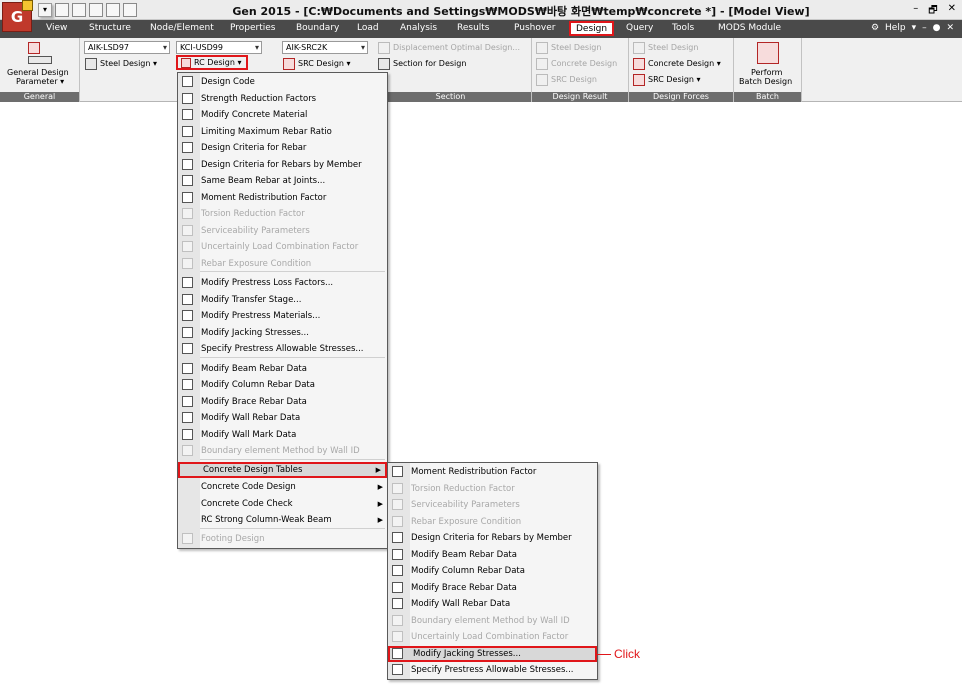  I want to click on ribbon-settings-icon: ●, so click(937, 28).